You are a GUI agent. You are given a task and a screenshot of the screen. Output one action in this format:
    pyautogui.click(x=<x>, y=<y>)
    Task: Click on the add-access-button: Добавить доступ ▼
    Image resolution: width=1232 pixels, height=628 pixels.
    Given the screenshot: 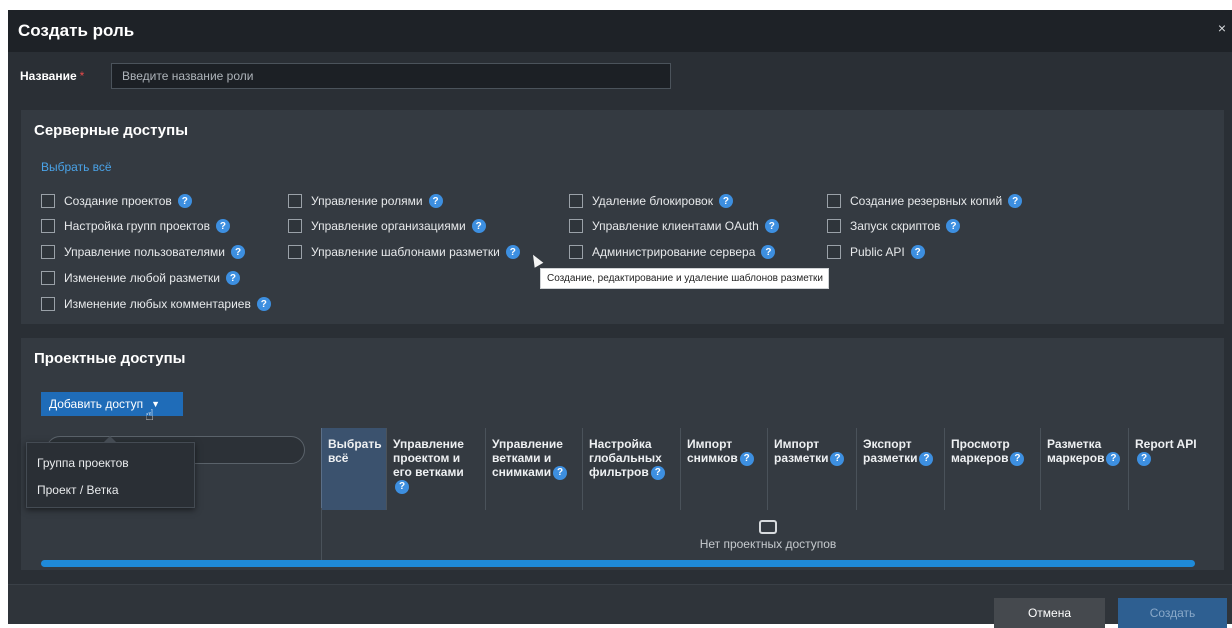 What is the action you would take?
    pyautogui.click(x=112, y=404)
    